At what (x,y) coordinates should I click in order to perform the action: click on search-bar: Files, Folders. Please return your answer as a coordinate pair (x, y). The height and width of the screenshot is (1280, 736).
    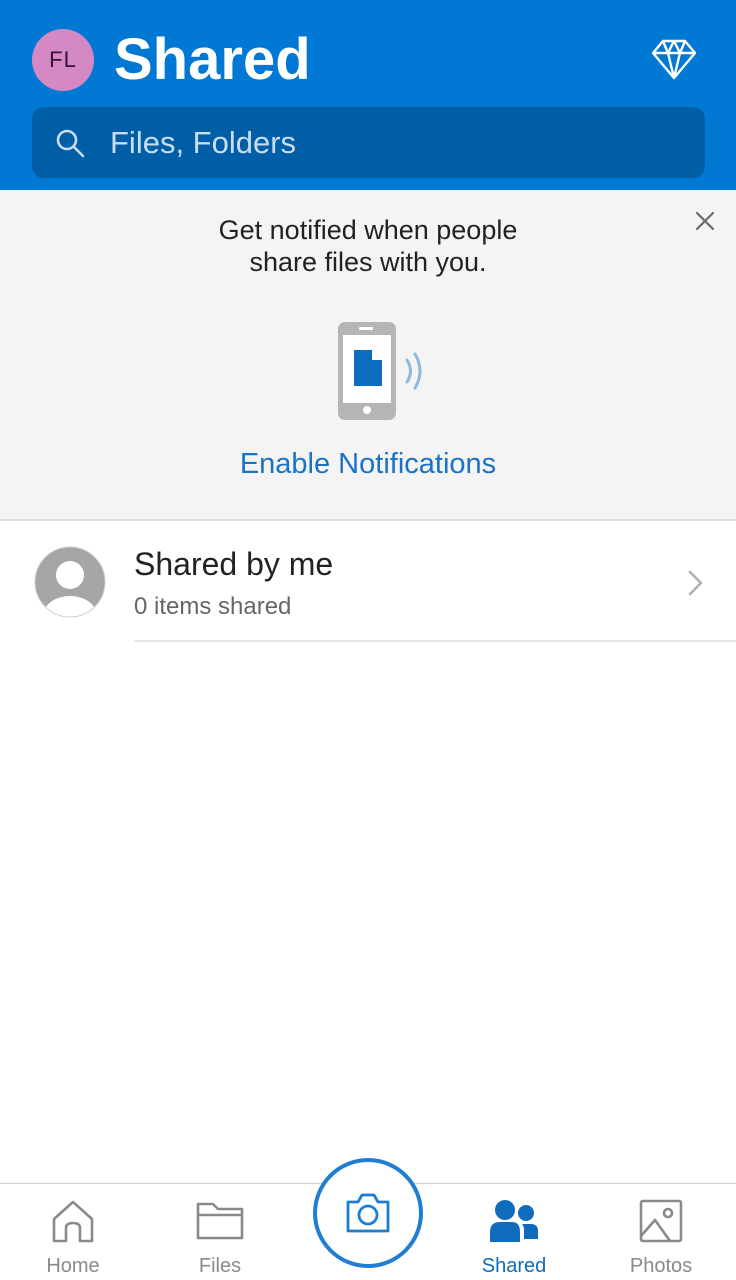
    Looking at the image, I should click on (368, 142).